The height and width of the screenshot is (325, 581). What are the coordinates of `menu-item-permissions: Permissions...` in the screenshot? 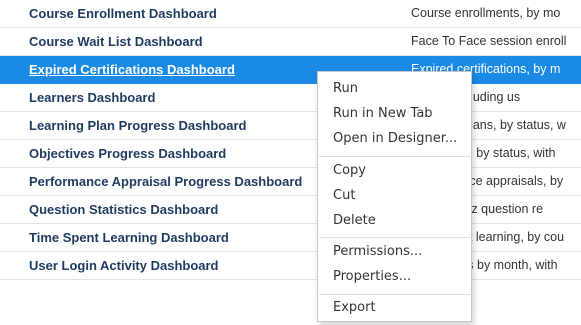 It's located at (377, 252).